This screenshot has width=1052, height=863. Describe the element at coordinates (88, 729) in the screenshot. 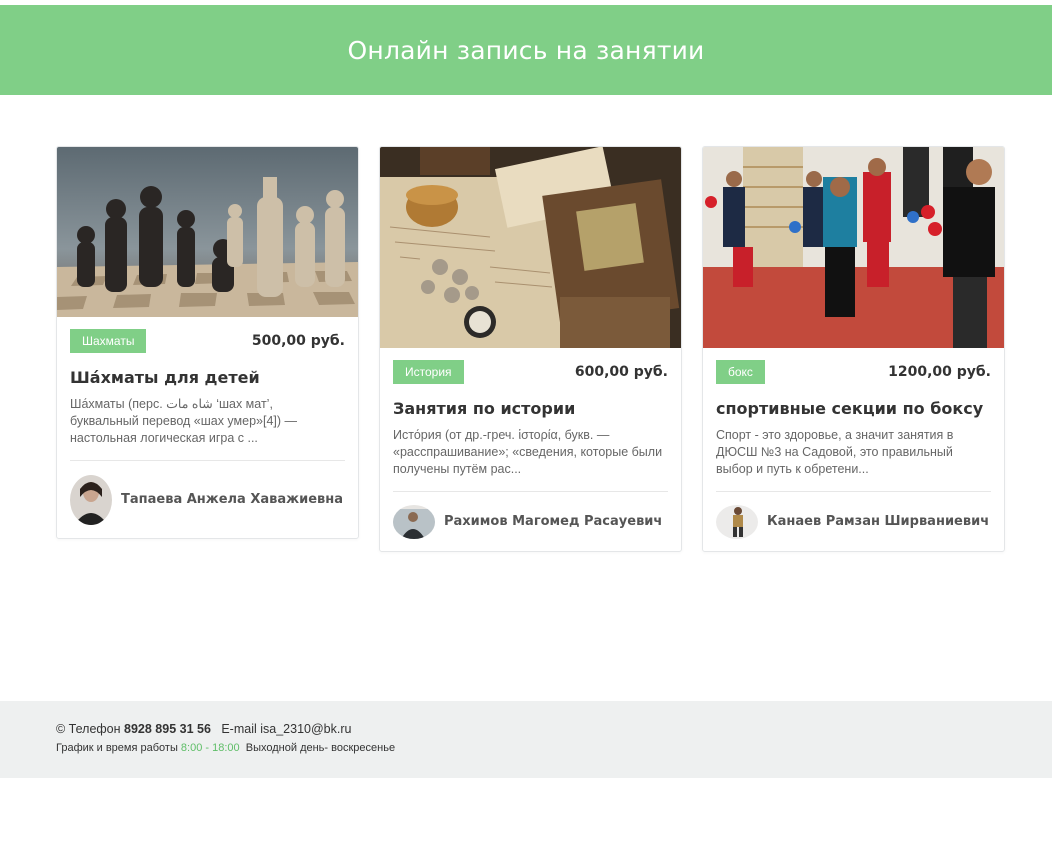

I see `phone-label: © Телефон` at that location.